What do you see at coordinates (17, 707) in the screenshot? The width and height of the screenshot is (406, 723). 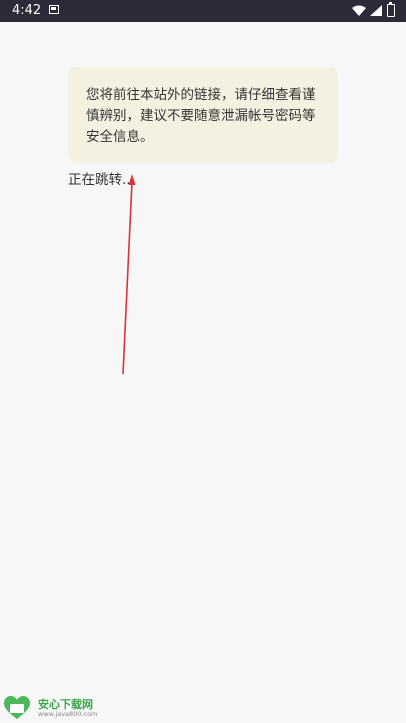 I see `logo-badge-icon` at bounding box center [17, 707].